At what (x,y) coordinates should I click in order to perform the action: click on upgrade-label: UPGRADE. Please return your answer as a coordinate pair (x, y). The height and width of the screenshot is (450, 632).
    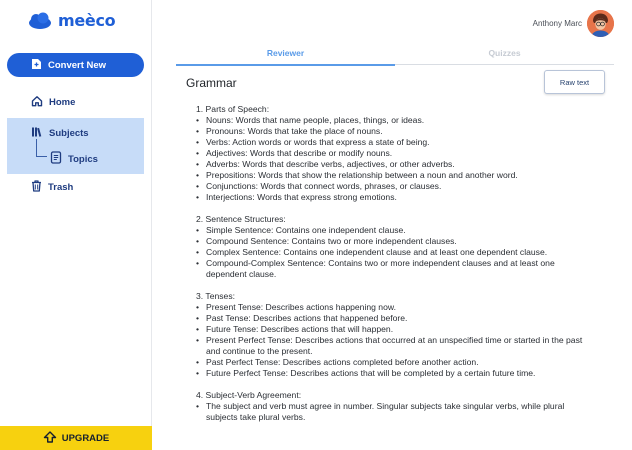
    Looking at the image, I should click on (85, 438).